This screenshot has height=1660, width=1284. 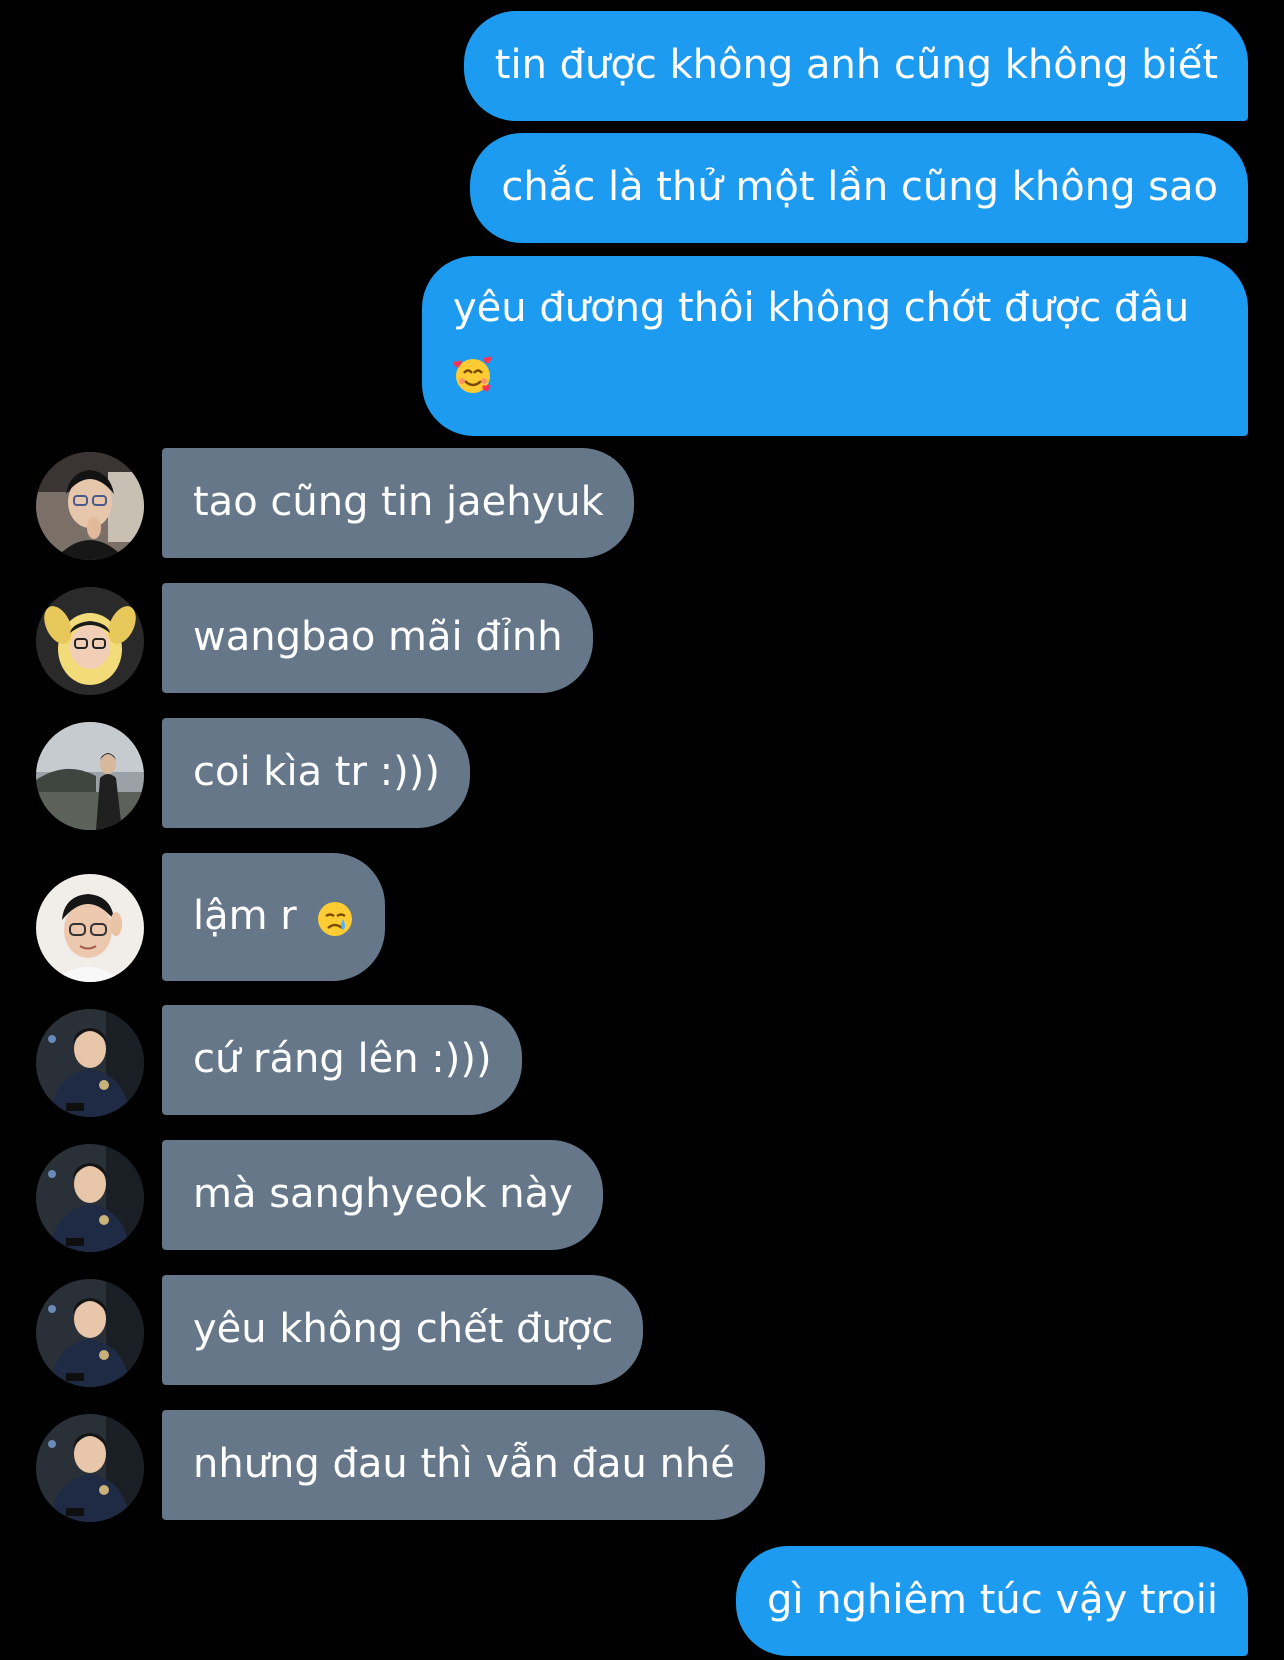 I want to click on sent-message-bubble: tin được không anh cũng không biết, so click(x=855, y=66).